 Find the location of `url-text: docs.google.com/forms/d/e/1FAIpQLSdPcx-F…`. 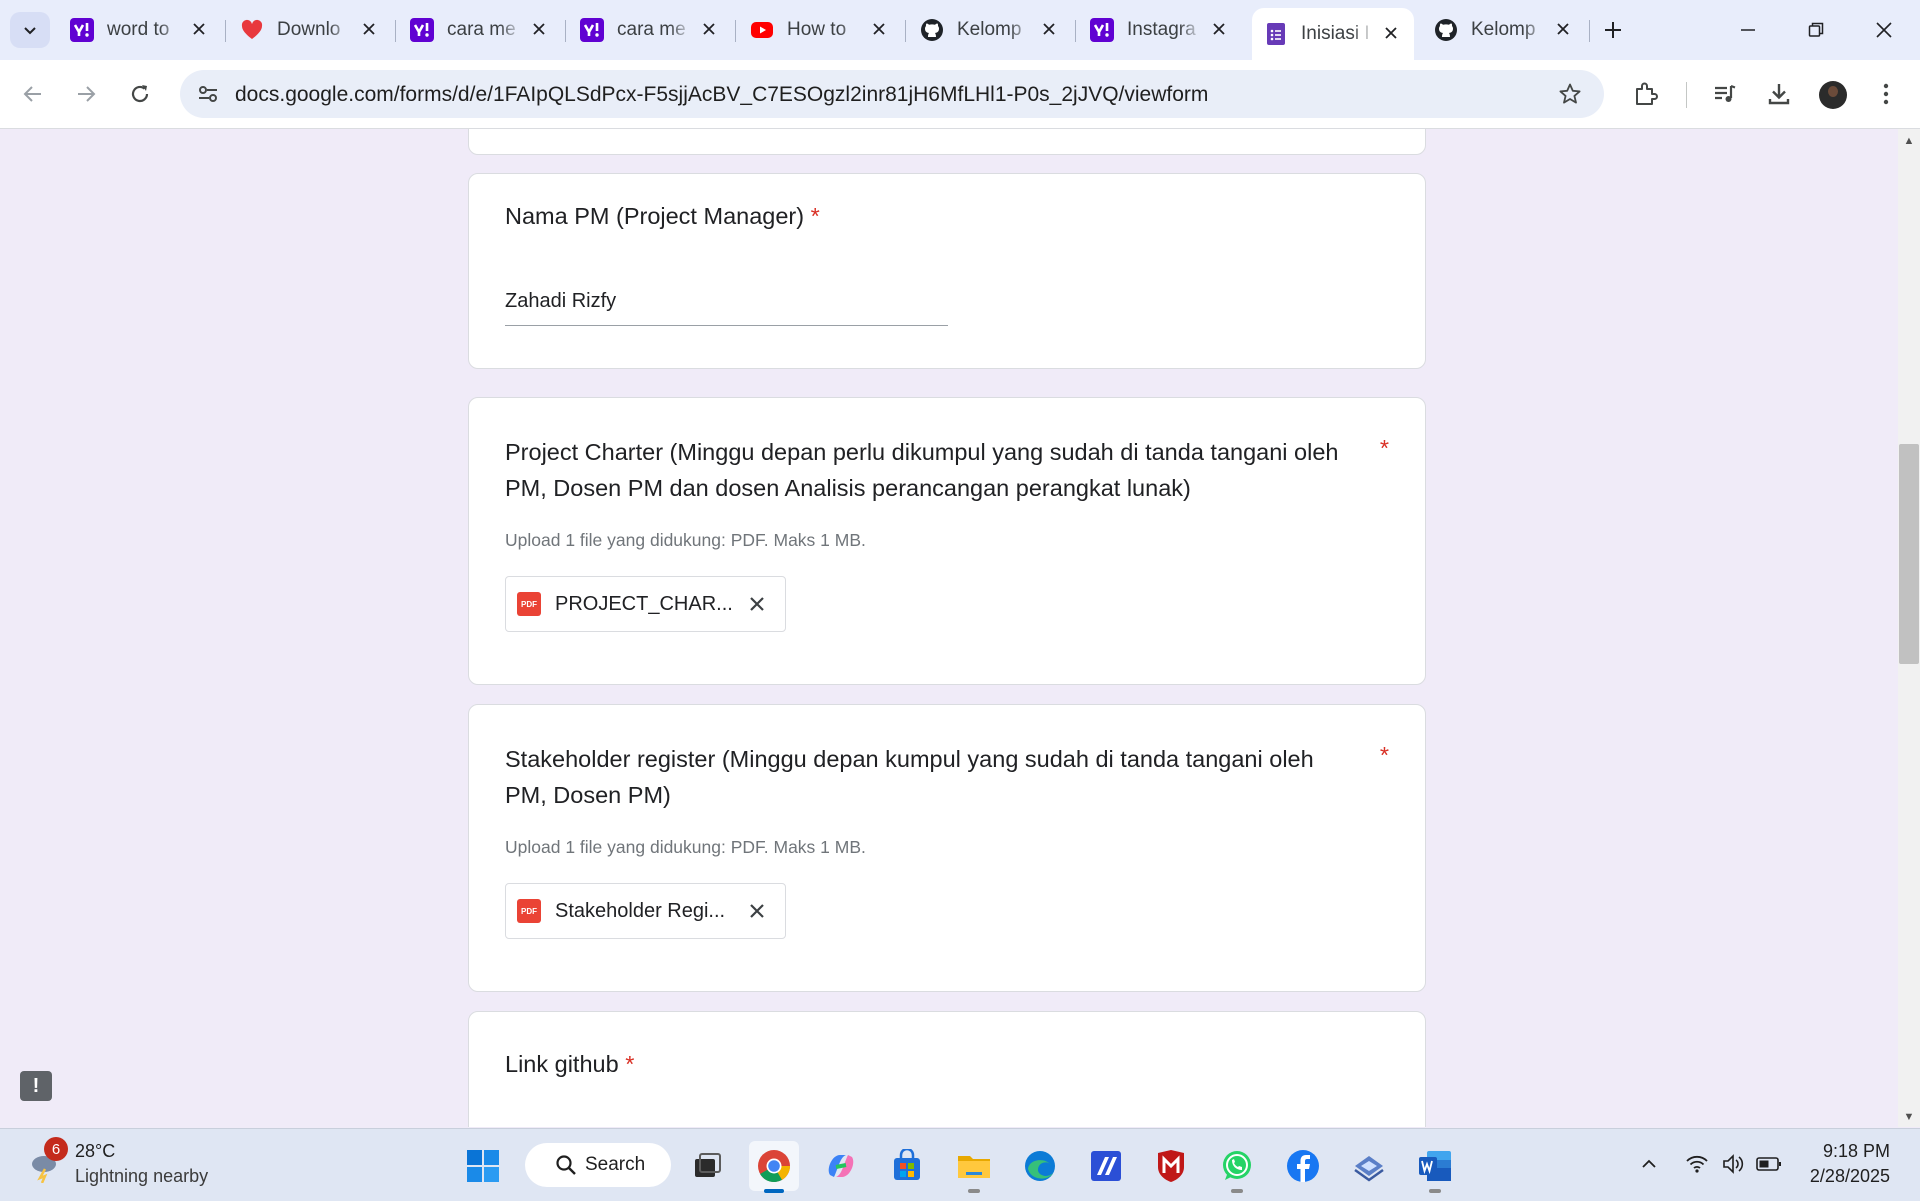

url-text: docs.google.com/forms/d/e/1FAIpQLSdPcx-F… is located at coordinates (721, 95).